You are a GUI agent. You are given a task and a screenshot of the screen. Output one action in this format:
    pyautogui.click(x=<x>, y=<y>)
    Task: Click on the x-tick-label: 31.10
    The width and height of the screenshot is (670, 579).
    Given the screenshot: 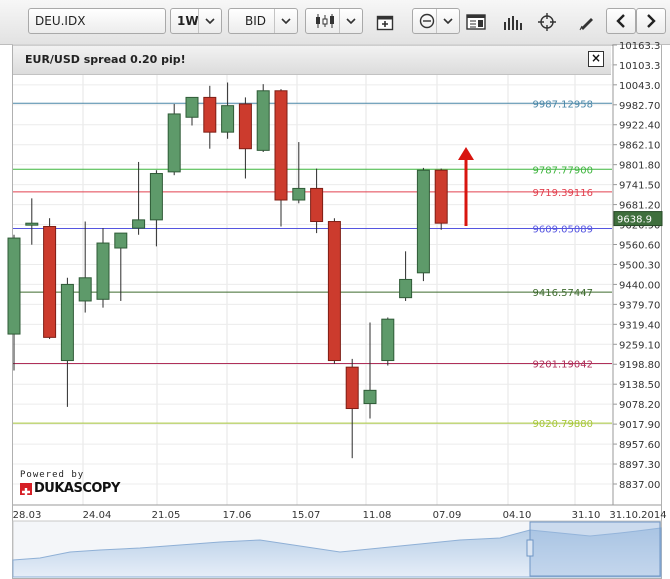 What is the action you would take?
    pyautogui.click(x=586, y=515)
    